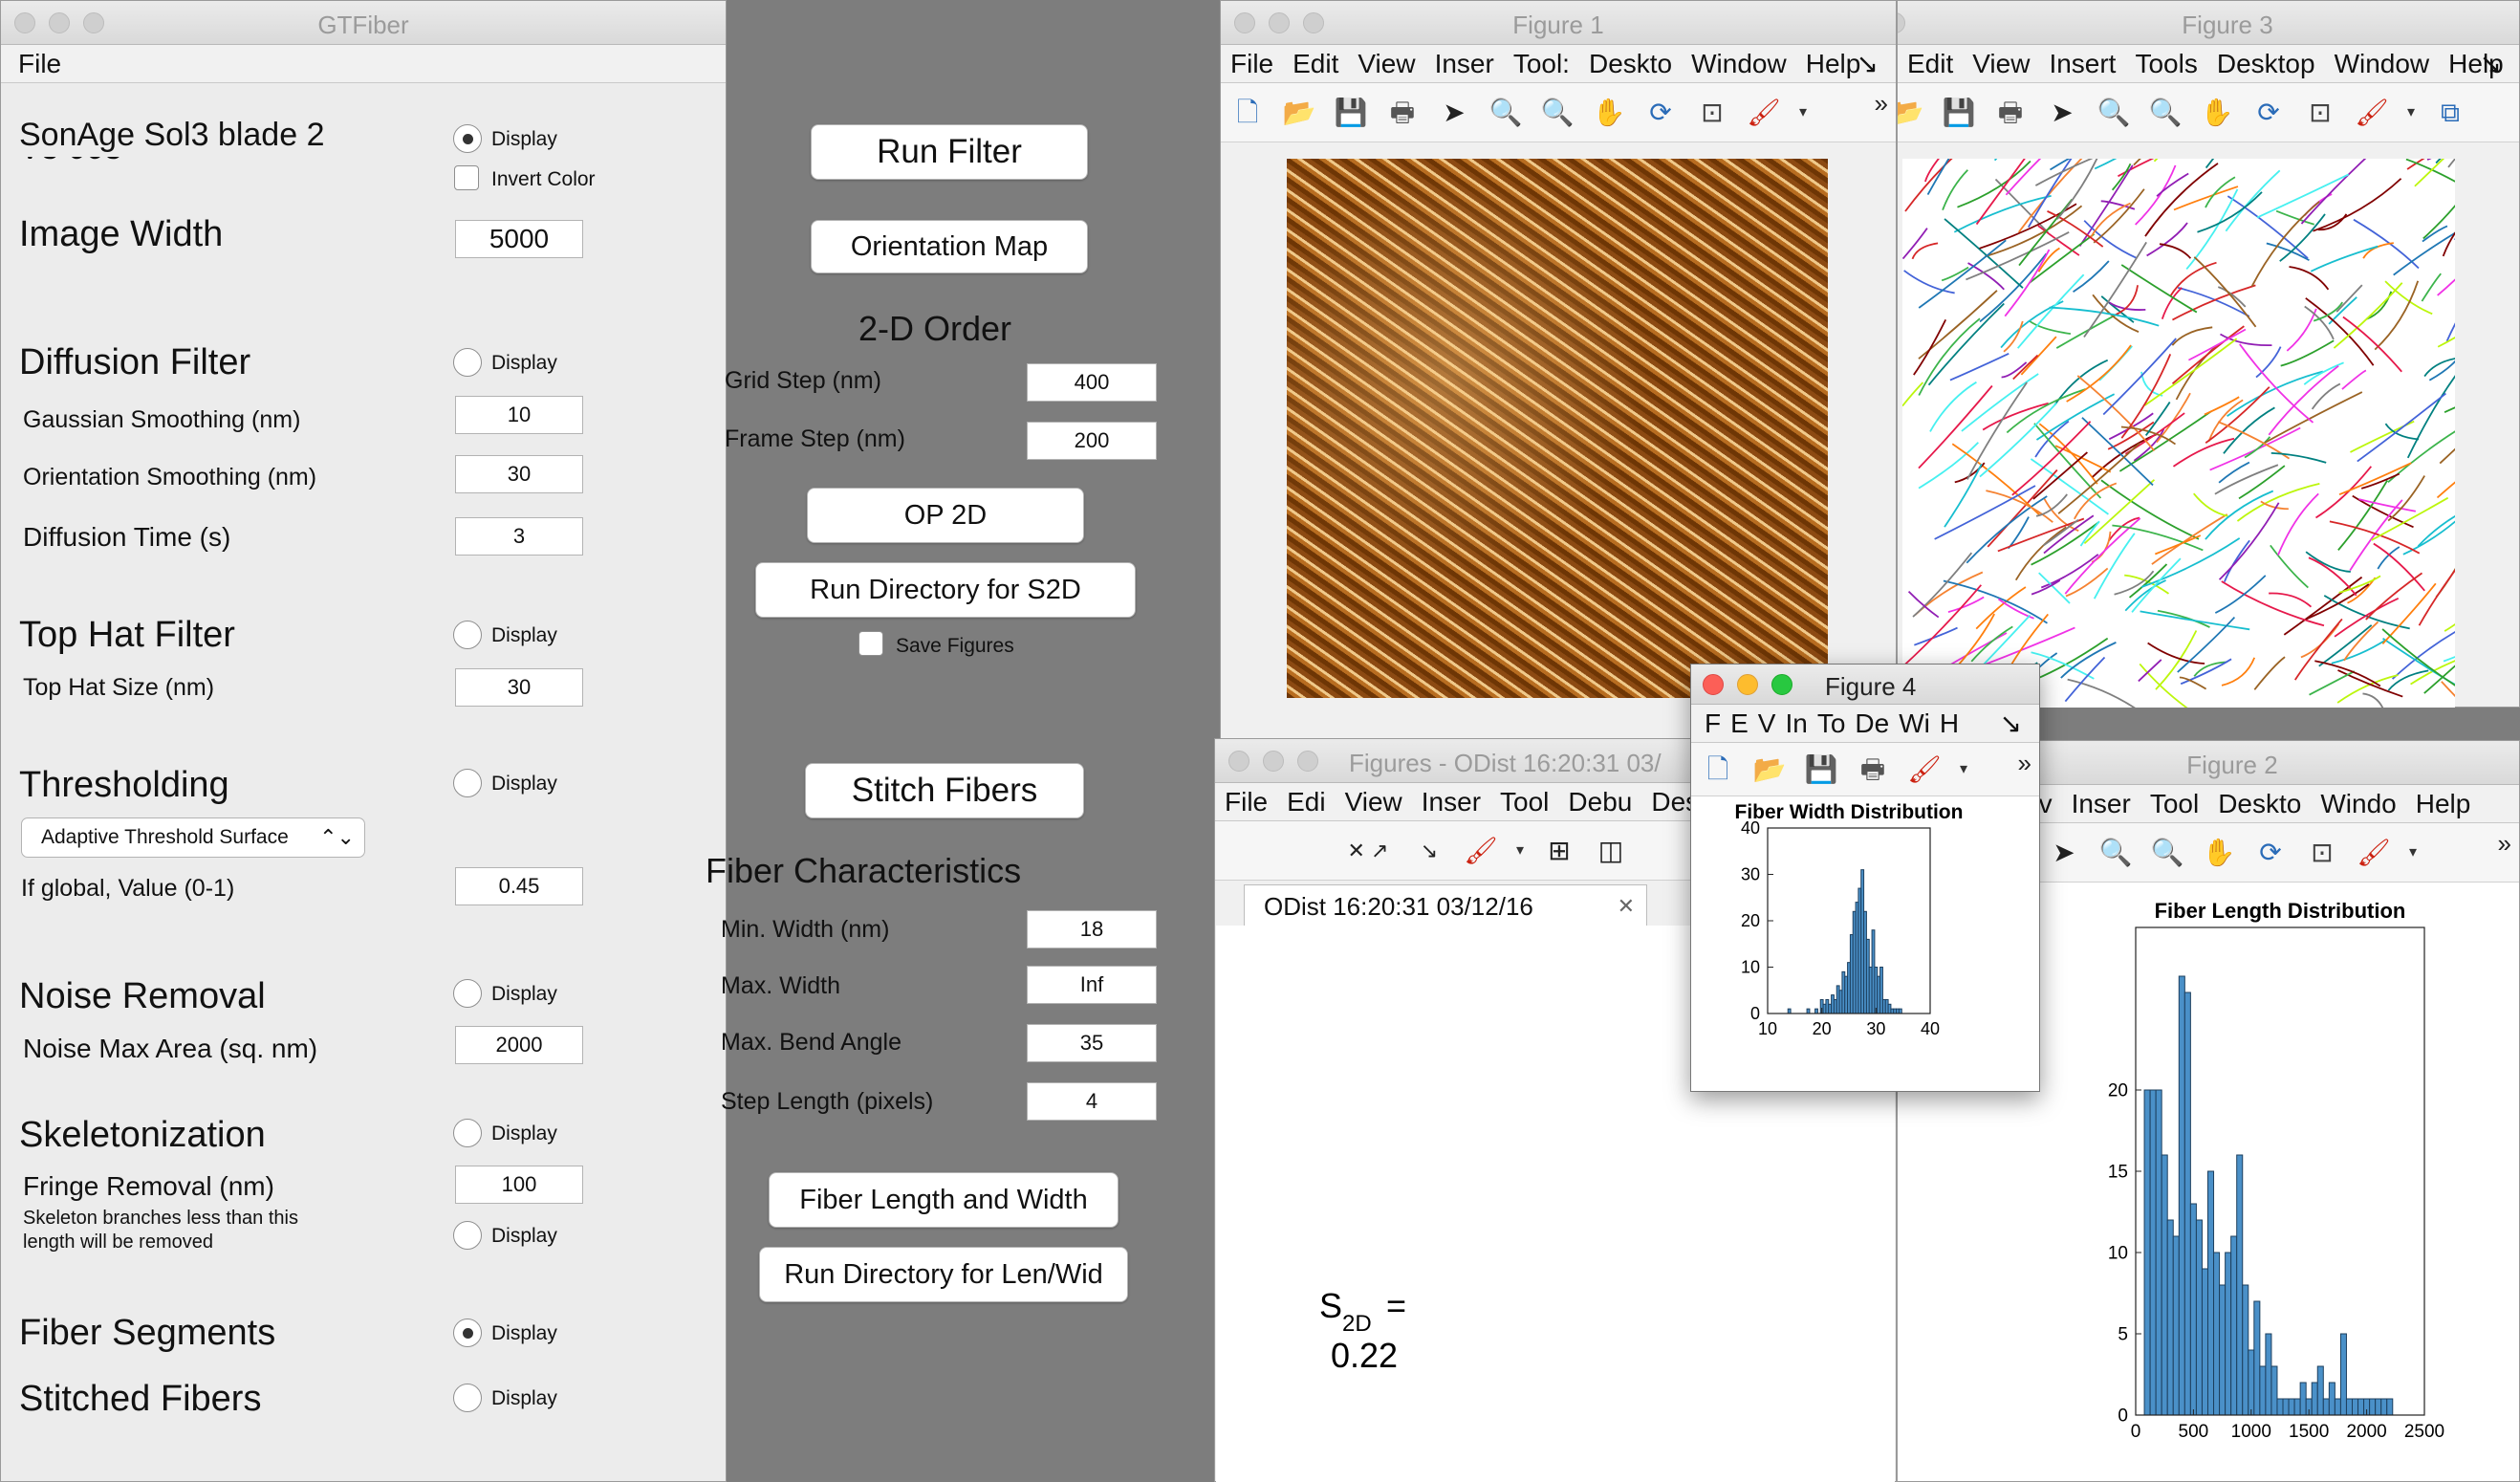 The height and width of the screenshot is (1482, 2520). What do you see at coordinates (870, 643) in the screenshot?
I see `save-figures-checkbox` at bounding box center [870, 643].